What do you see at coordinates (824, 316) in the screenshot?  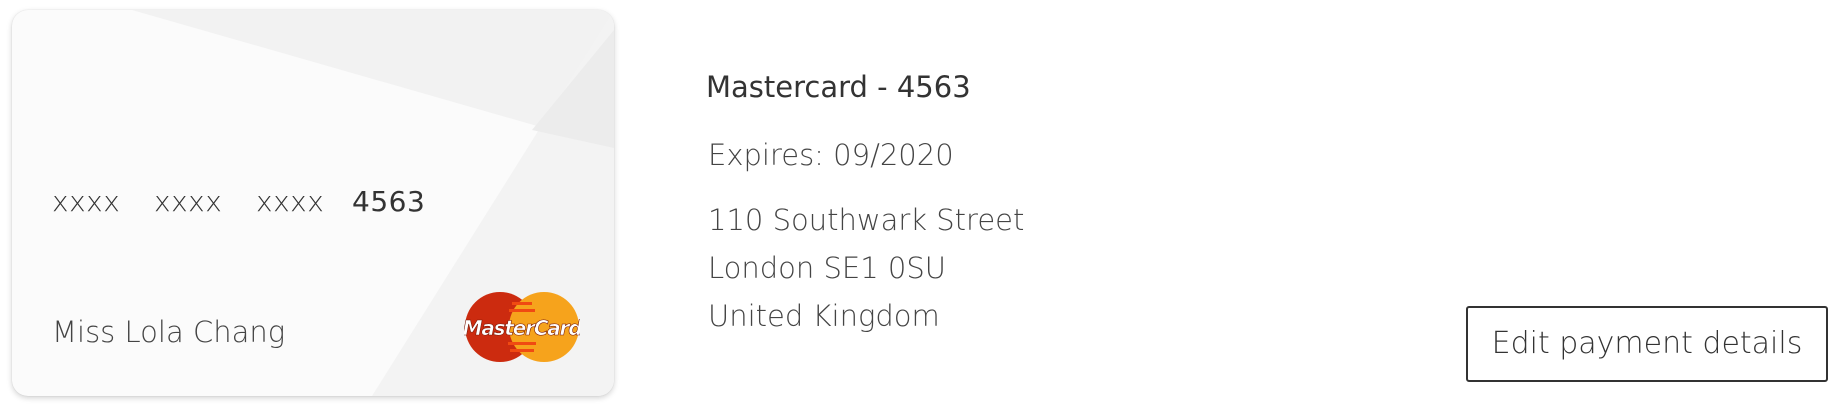 I see `address-line-3: United Kingdom` at bounding box center [824, 316].